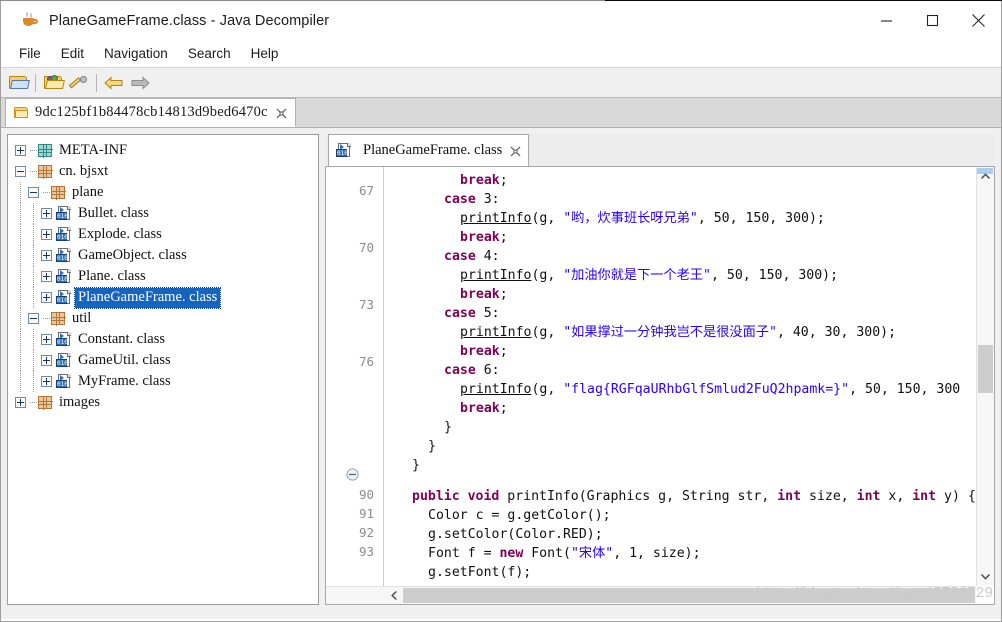  I want to click on tree-node-label: cn. bjsxt, so click(84, 171).